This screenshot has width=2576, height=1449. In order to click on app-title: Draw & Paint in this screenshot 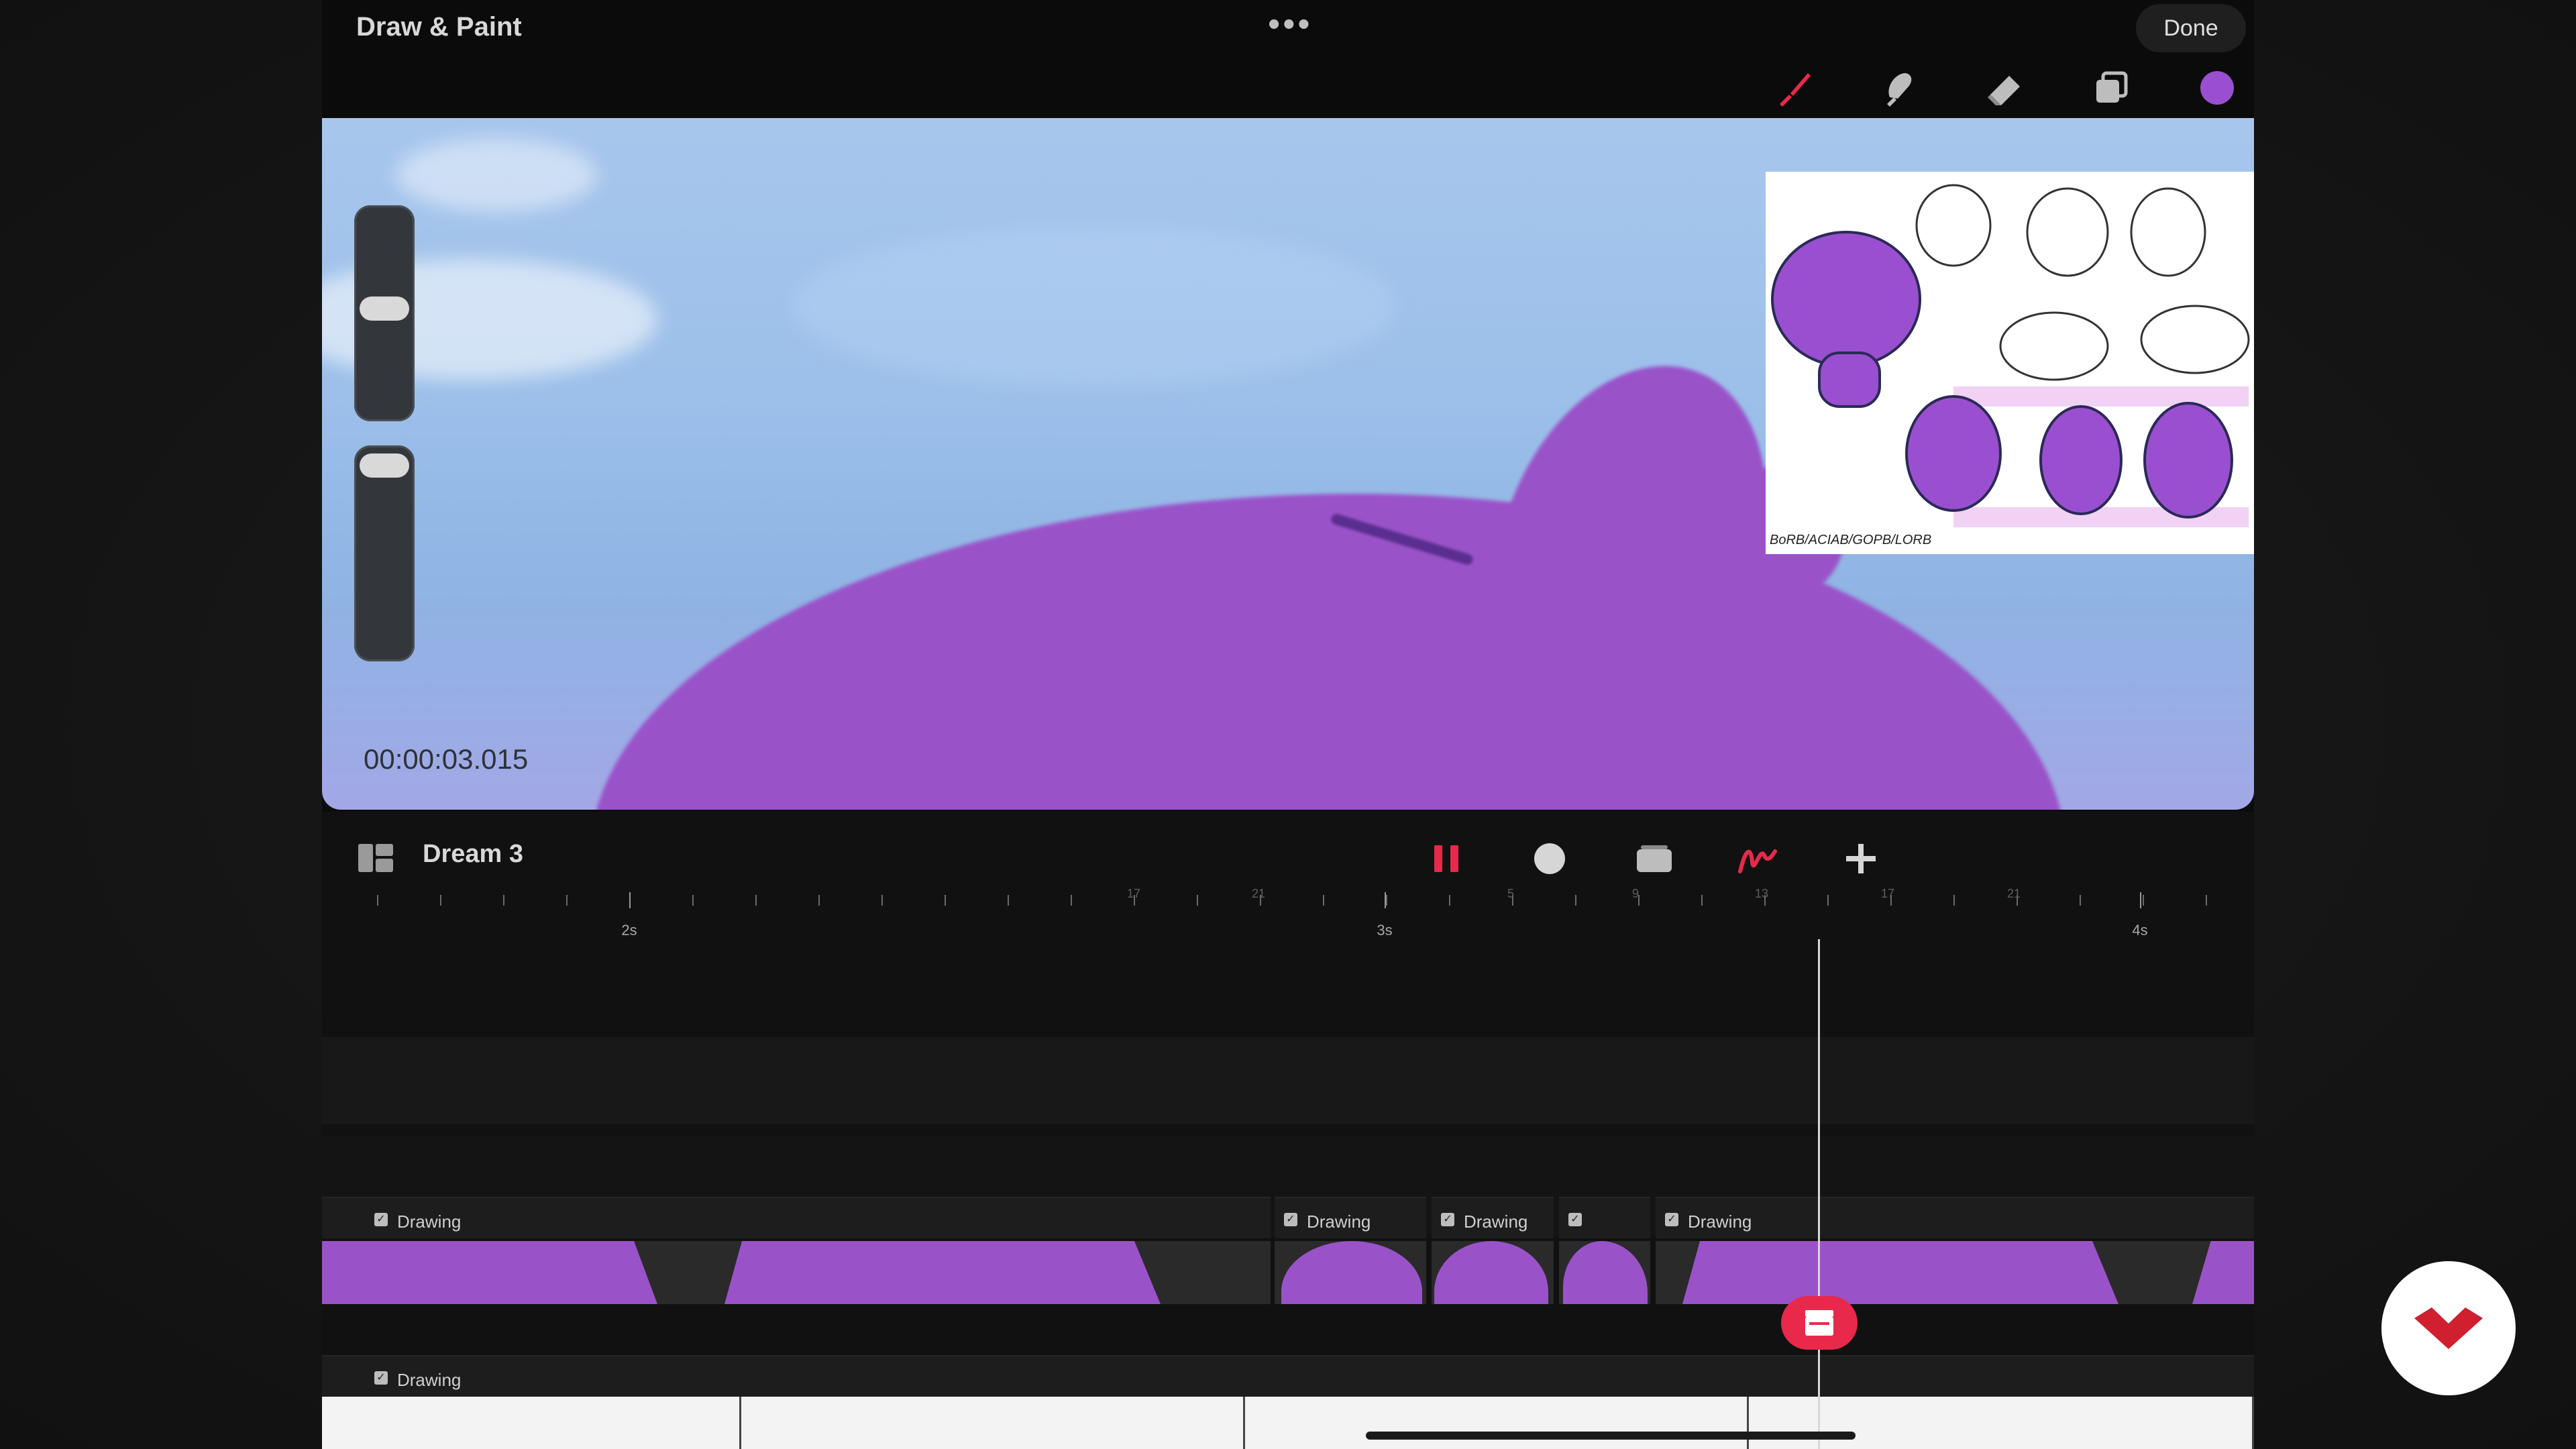, I will do `click(439, 27)`.